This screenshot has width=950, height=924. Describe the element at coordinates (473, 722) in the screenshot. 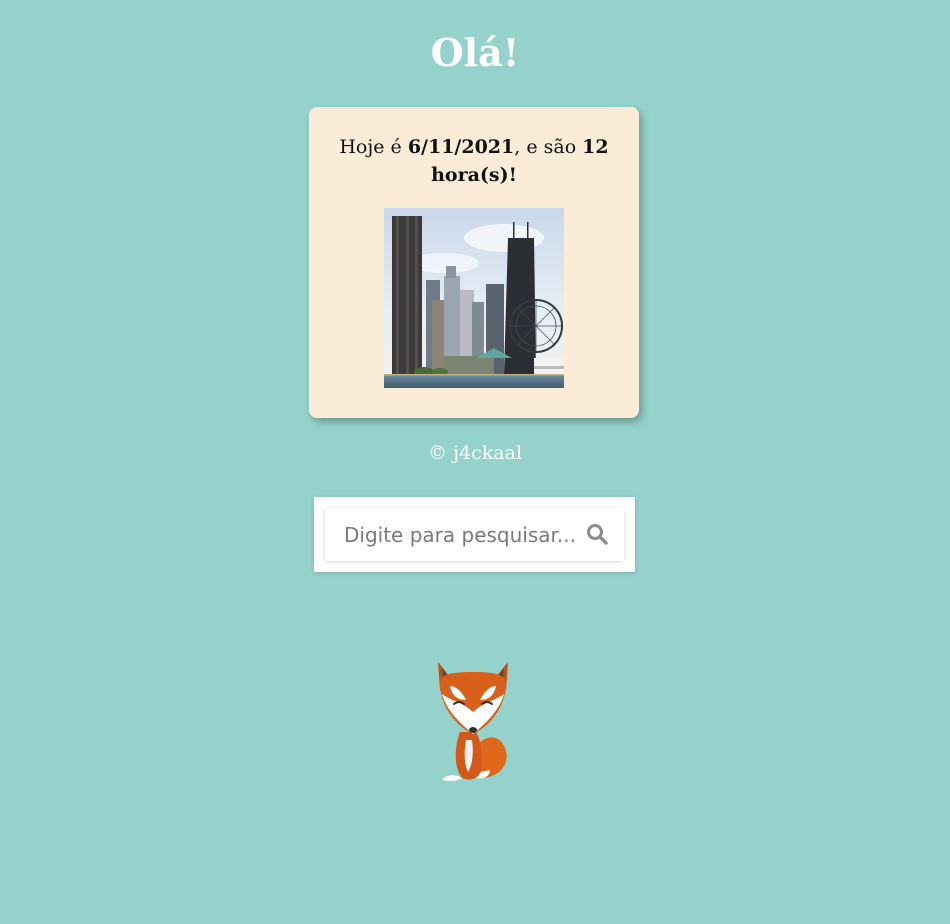

I see `fox-icon` at that location.